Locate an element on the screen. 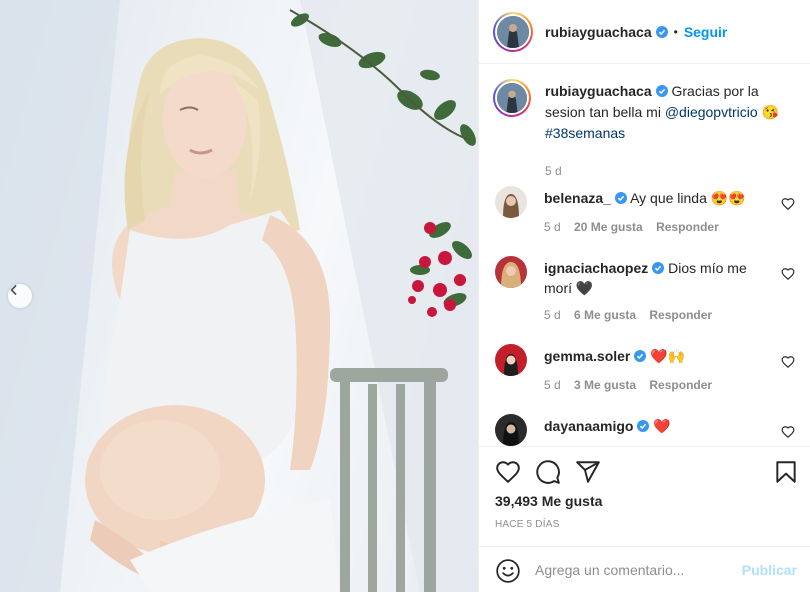  post-actions: 39,493 Me gusta HACE 5 DÍAS is located at coordinates (644, 496).